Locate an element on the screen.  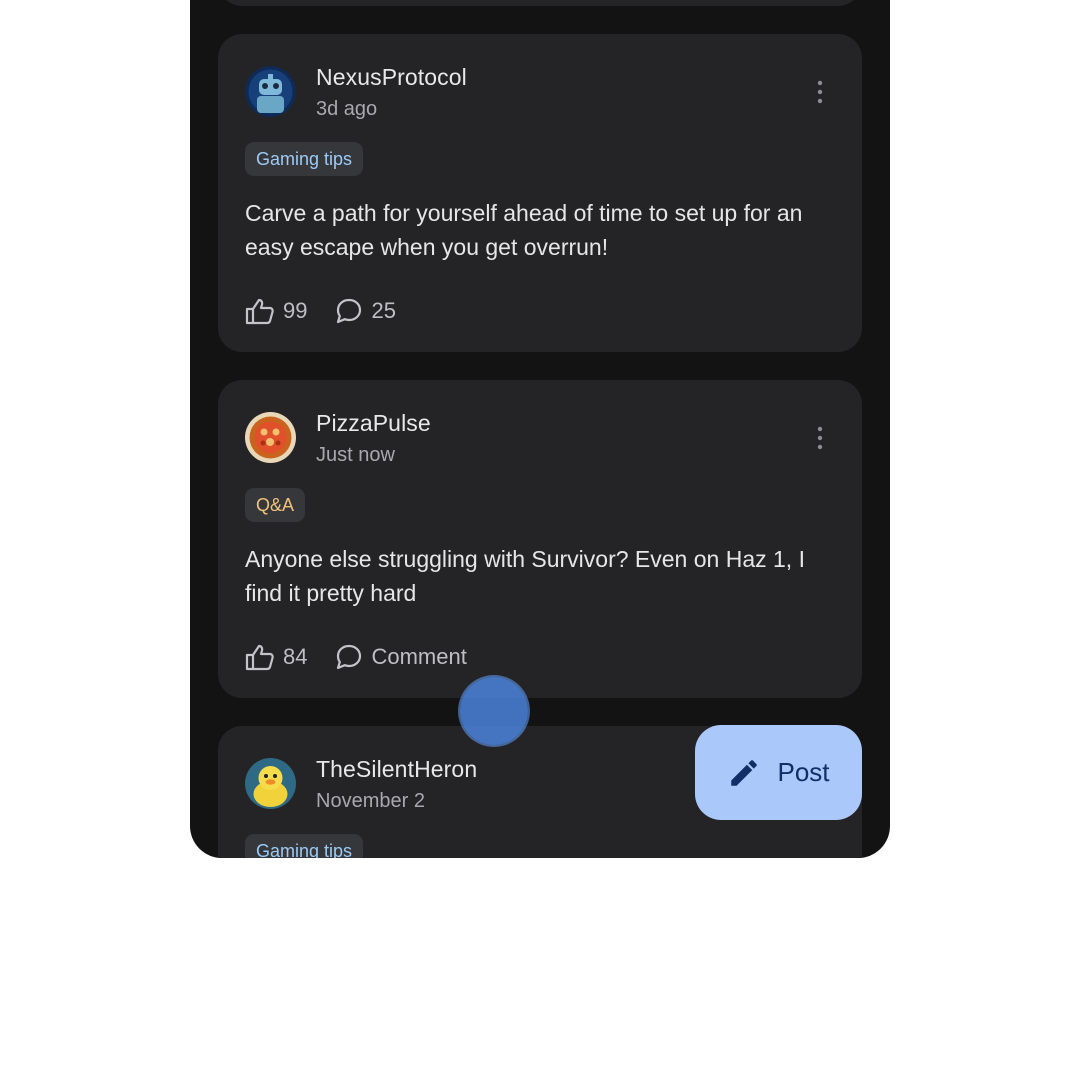
previous-post-card is located at coordinates (540, 3).